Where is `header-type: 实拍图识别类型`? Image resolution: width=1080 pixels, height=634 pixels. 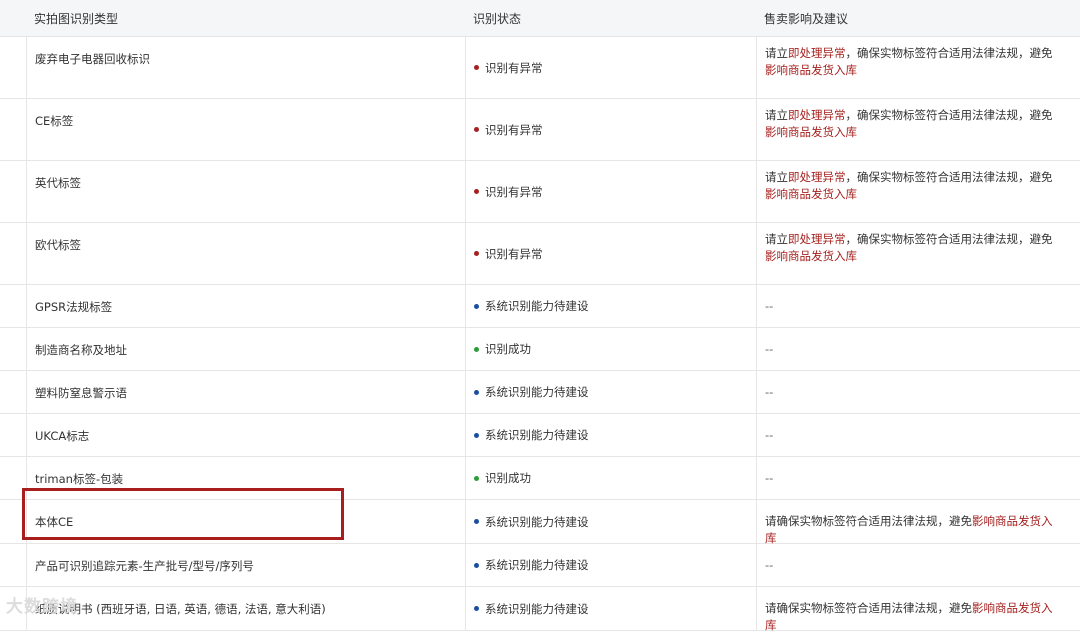
header-type: 实拍图识别类型 is located at coordinates (76, 18).